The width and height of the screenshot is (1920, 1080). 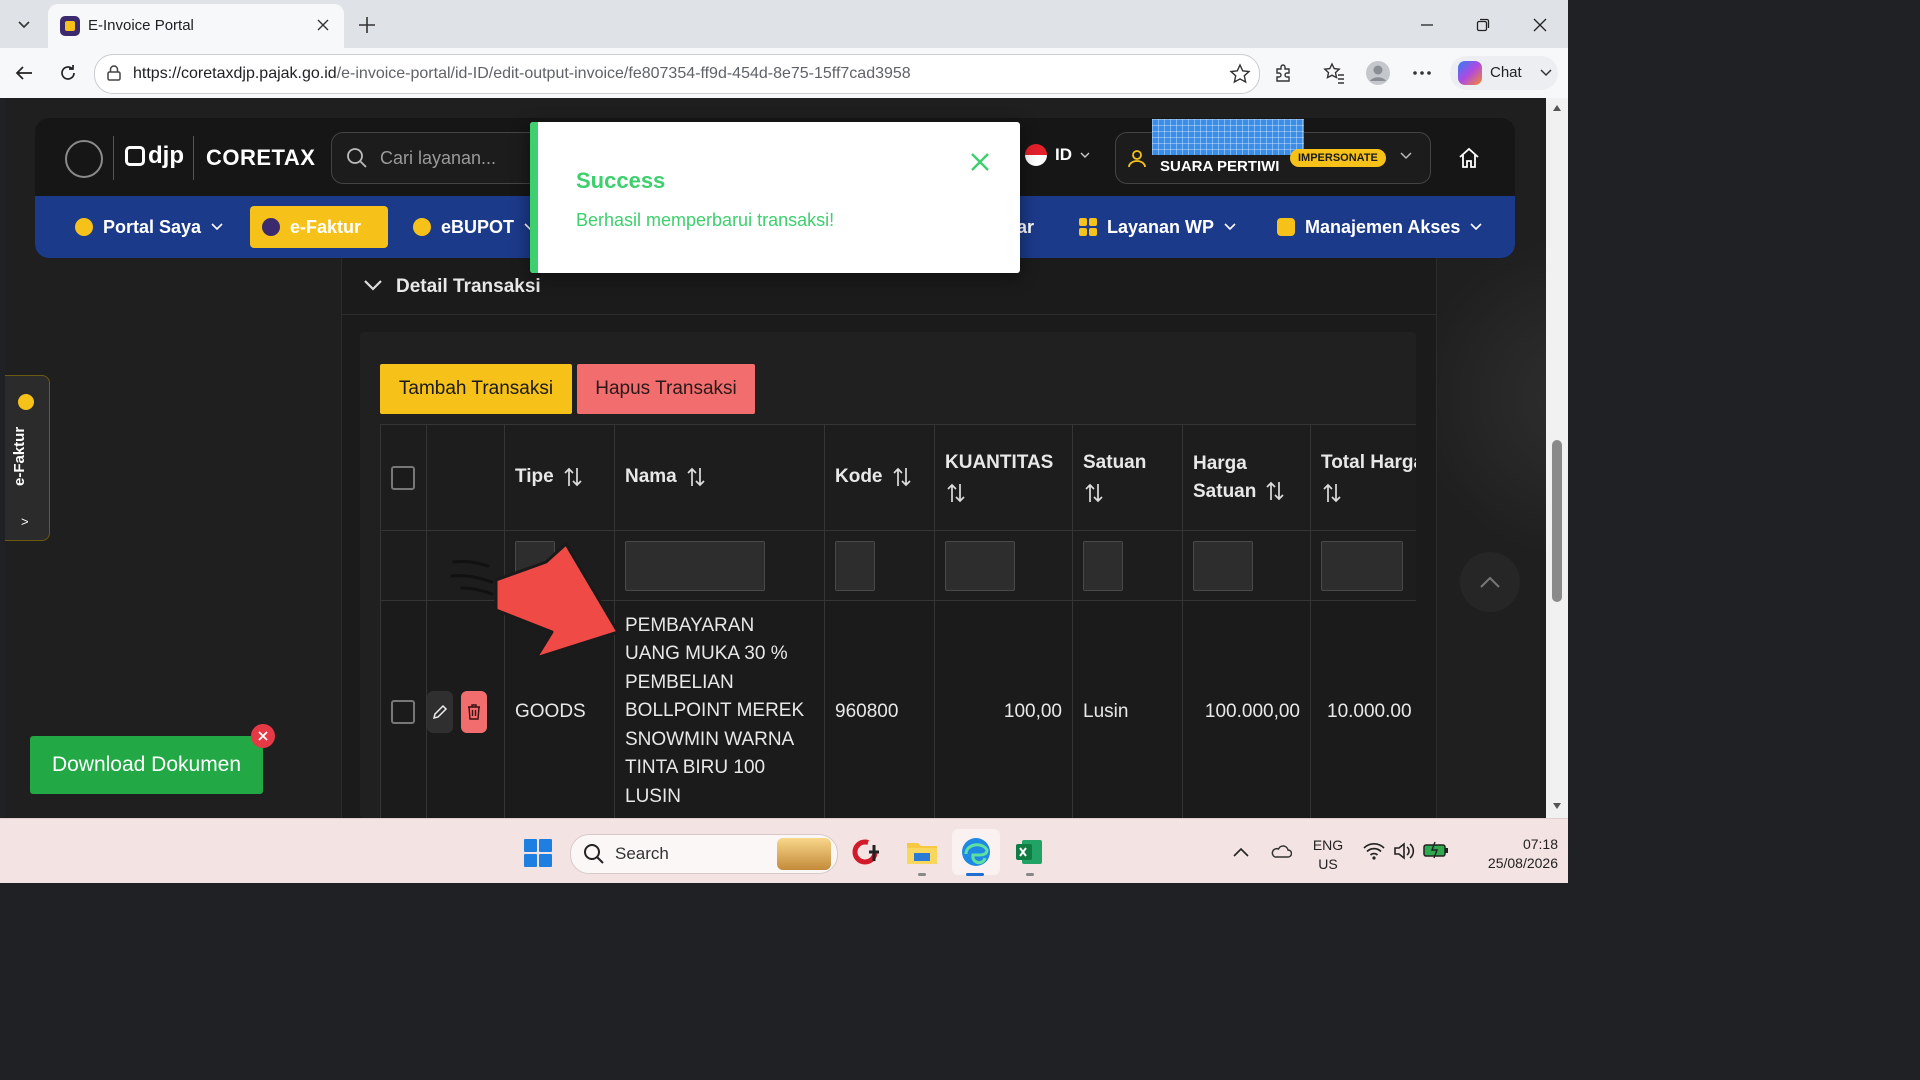 What do you see at coordinates (1557, 521) in the screenshot?
I see `scrollbar-thumb` at bounding box center [1557, 521].